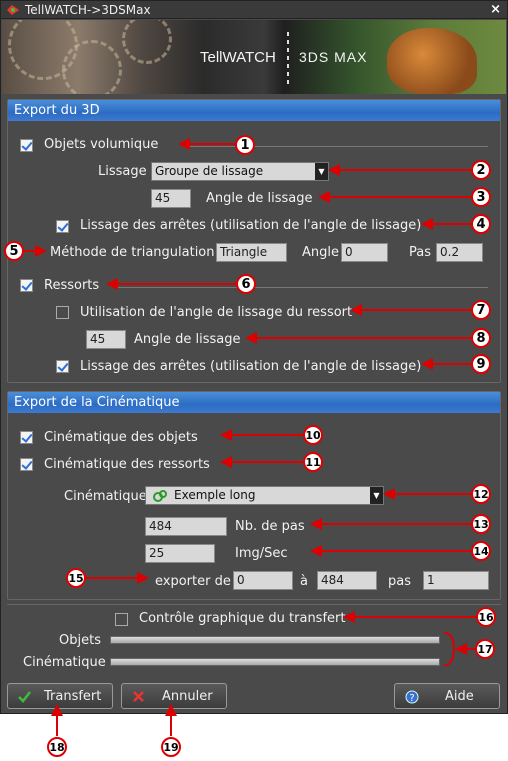 The width and height of the screenshot is (508, 761). What do you see at coordinates (275, 662) in the screenshot?
I see `cine-progress-bar` at bounding box center [275, 662].